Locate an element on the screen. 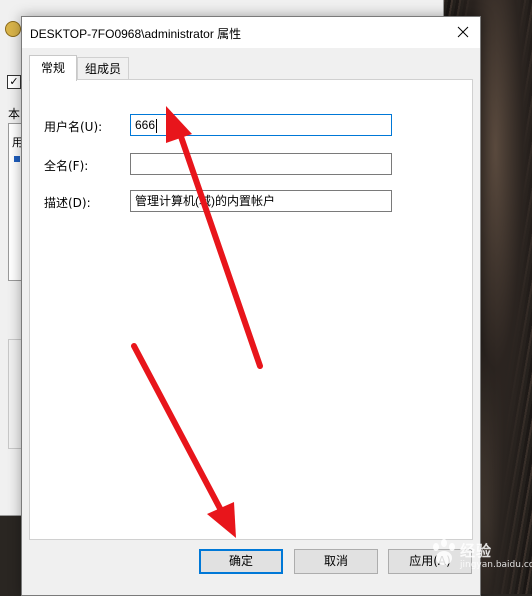 This screenshot has width=532, height=596. parent-groupbox is located at coordinates (14, 394).